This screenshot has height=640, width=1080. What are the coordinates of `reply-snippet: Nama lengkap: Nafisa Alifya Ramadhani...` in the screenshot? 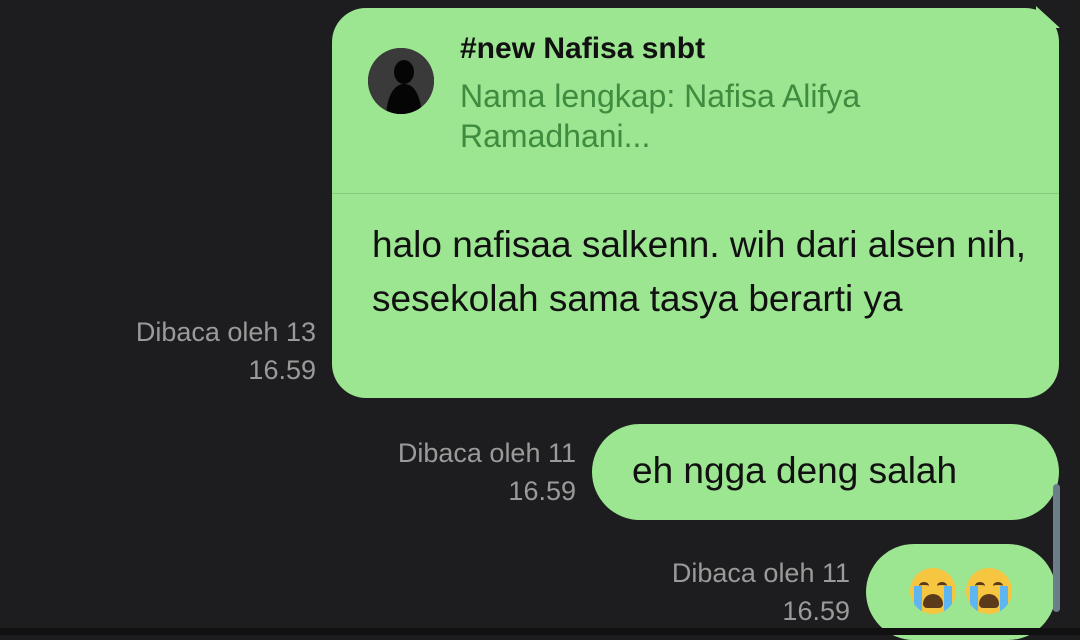 It's located at (660, 116).